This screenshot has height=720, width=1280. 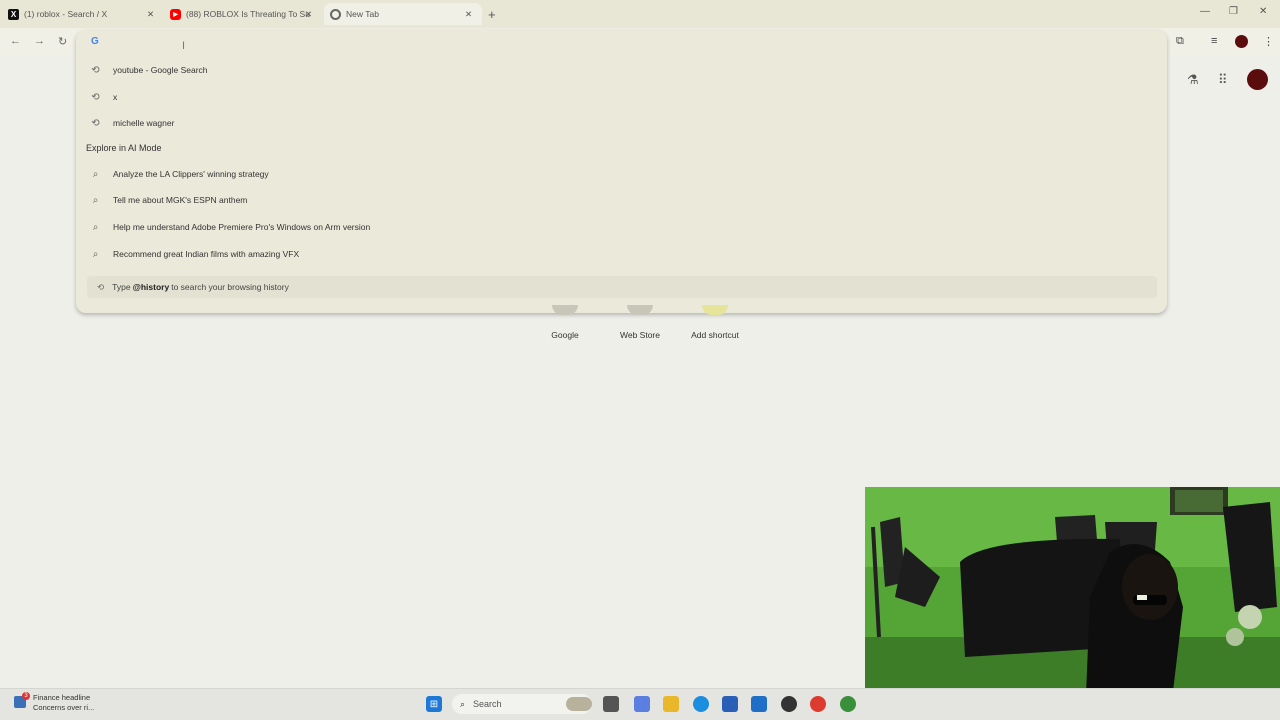 I want to click on suggestion-text: youtube - Google Search, so click(x=160, y=70).